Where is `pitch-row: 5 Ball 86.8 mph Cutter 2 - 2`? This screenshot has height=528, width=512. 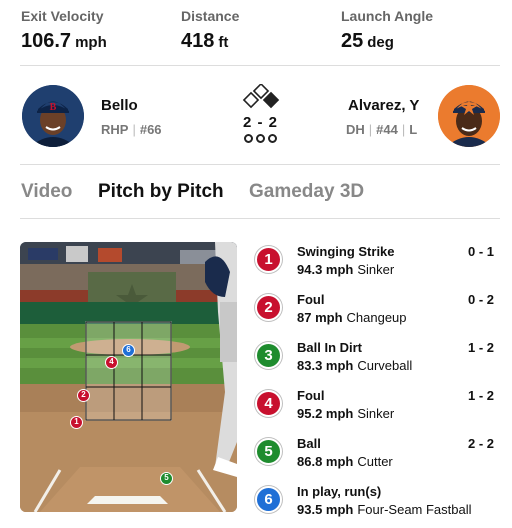 pitch-row: 5 Ball 86.8 mph Cutter 2 - 2 is located at coordinates (377, 459).